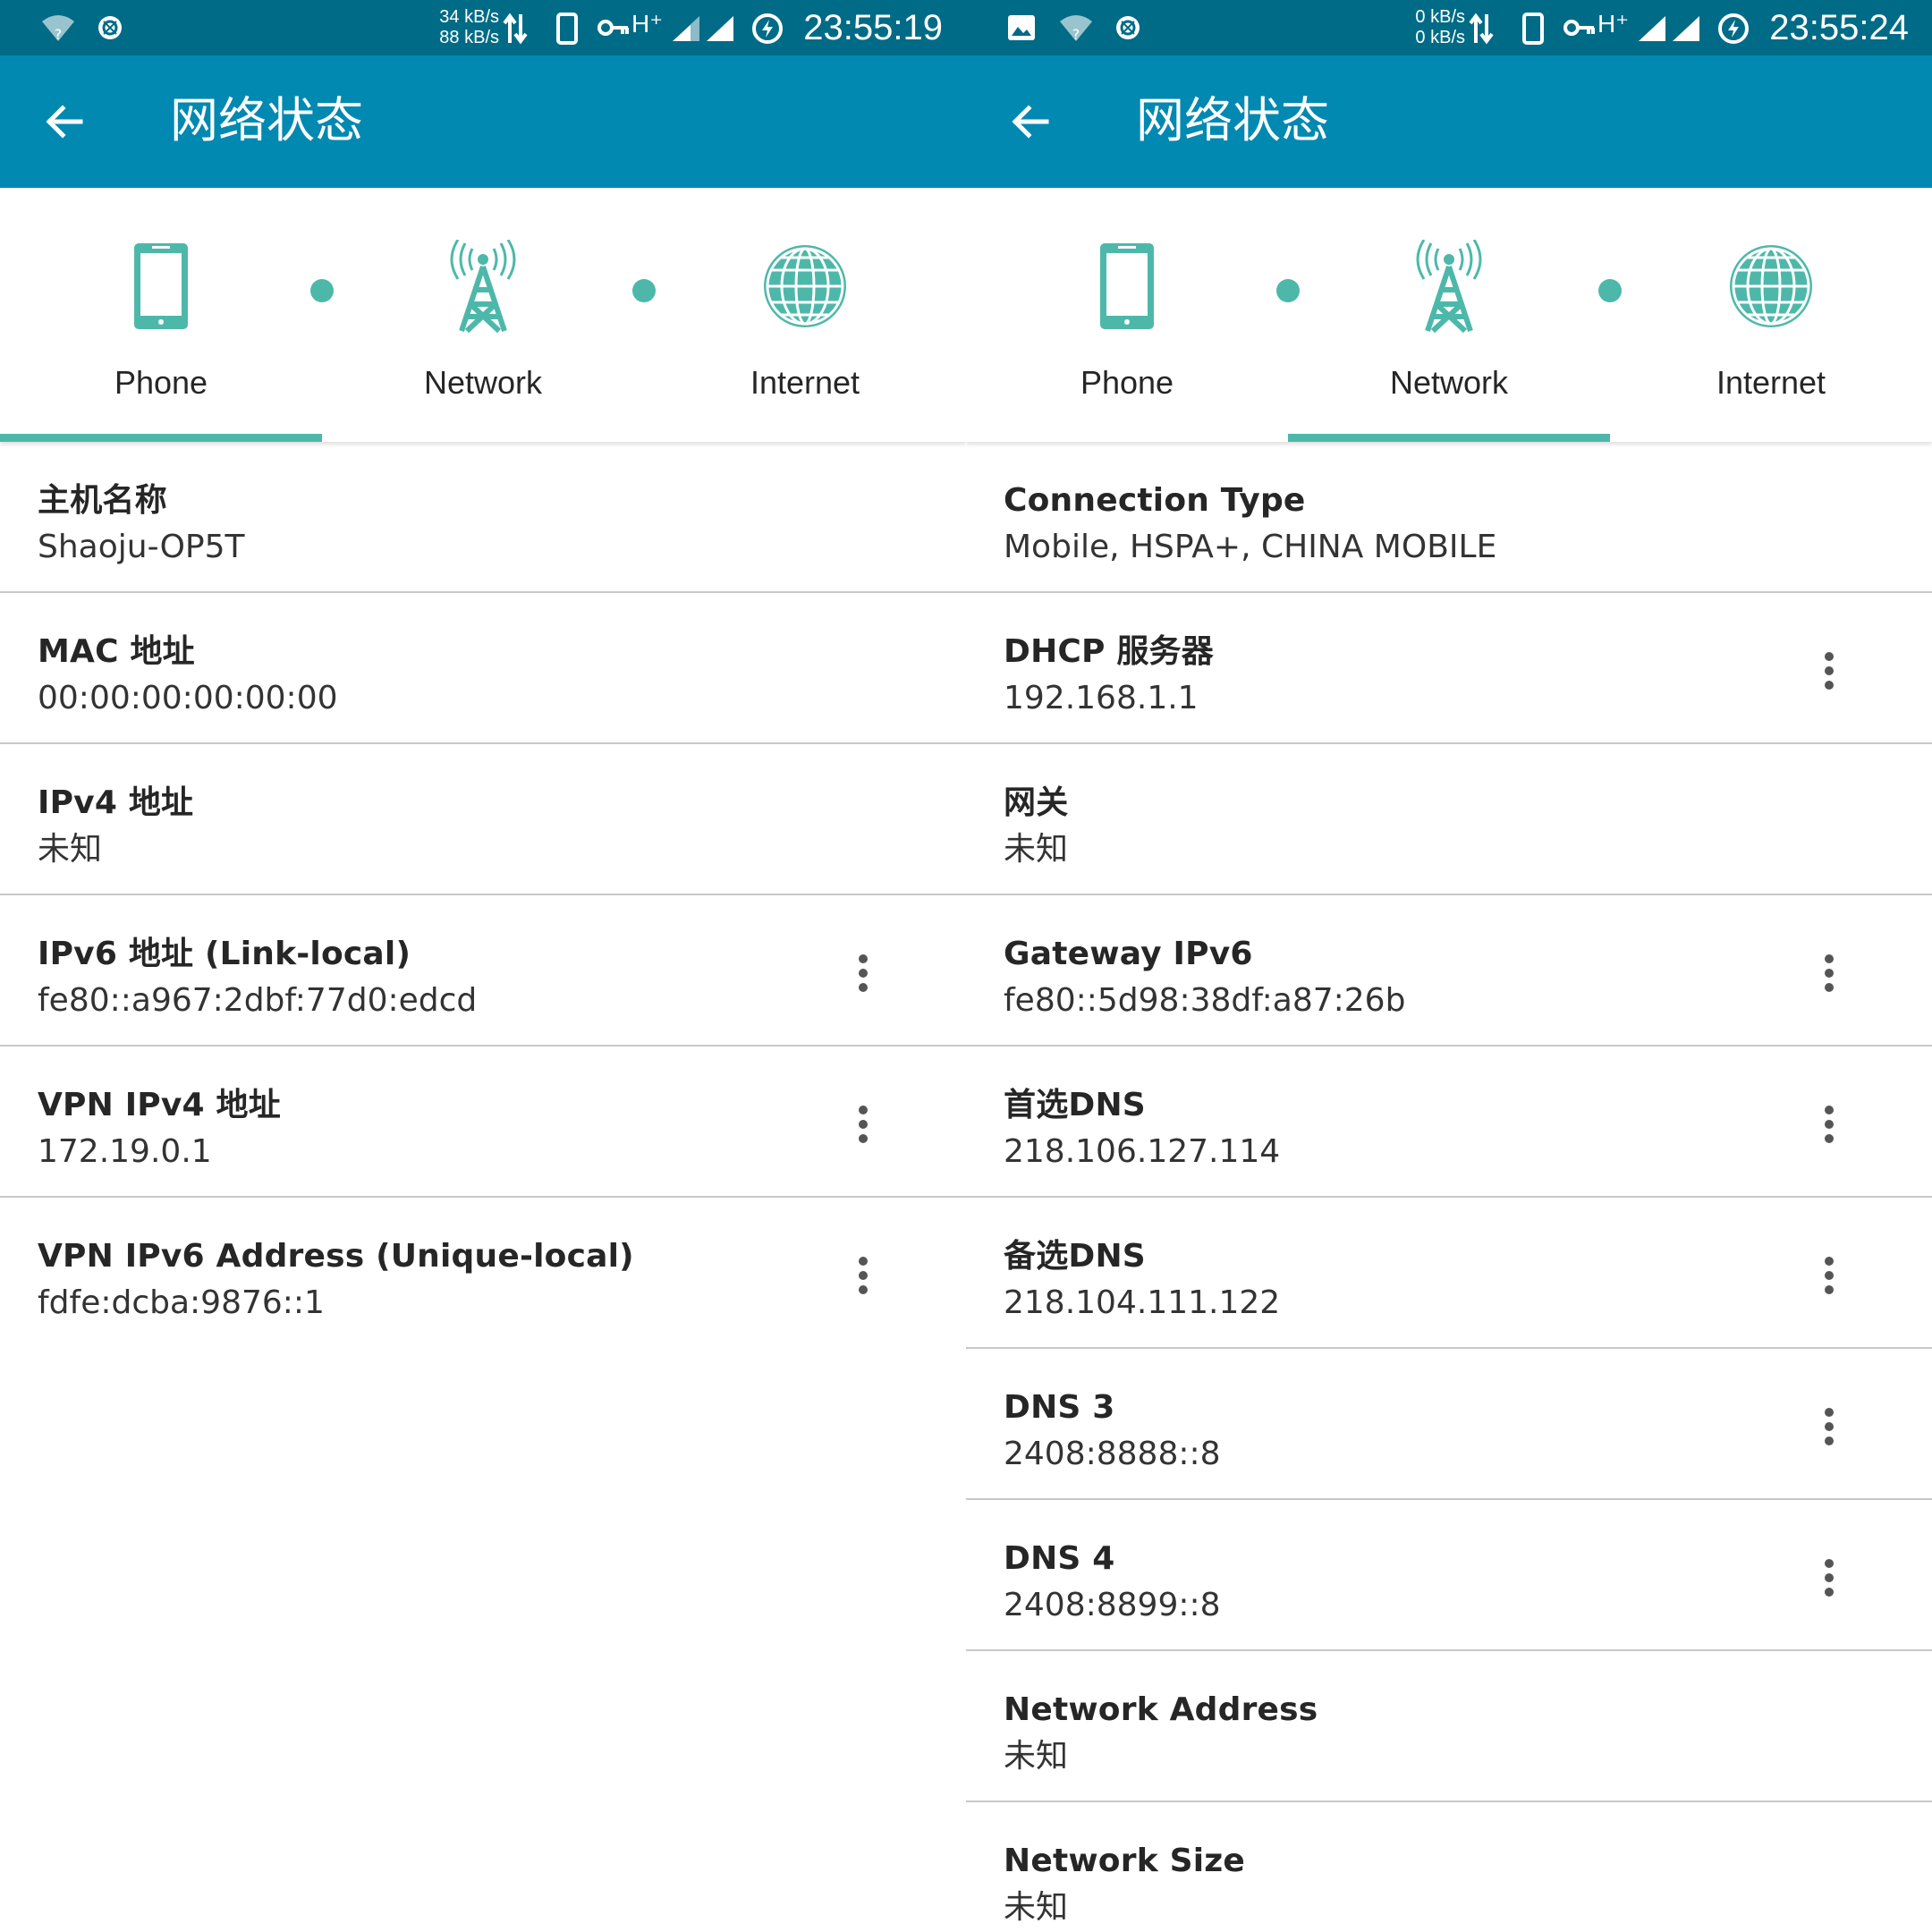 Image resolution: width=1932 pixels, height=1932 pixels. What do you see at coordinates (1440, 17) in the screenshot?
I see `upload-speed: 0 kB/s` at bounding box center [1440, 17].